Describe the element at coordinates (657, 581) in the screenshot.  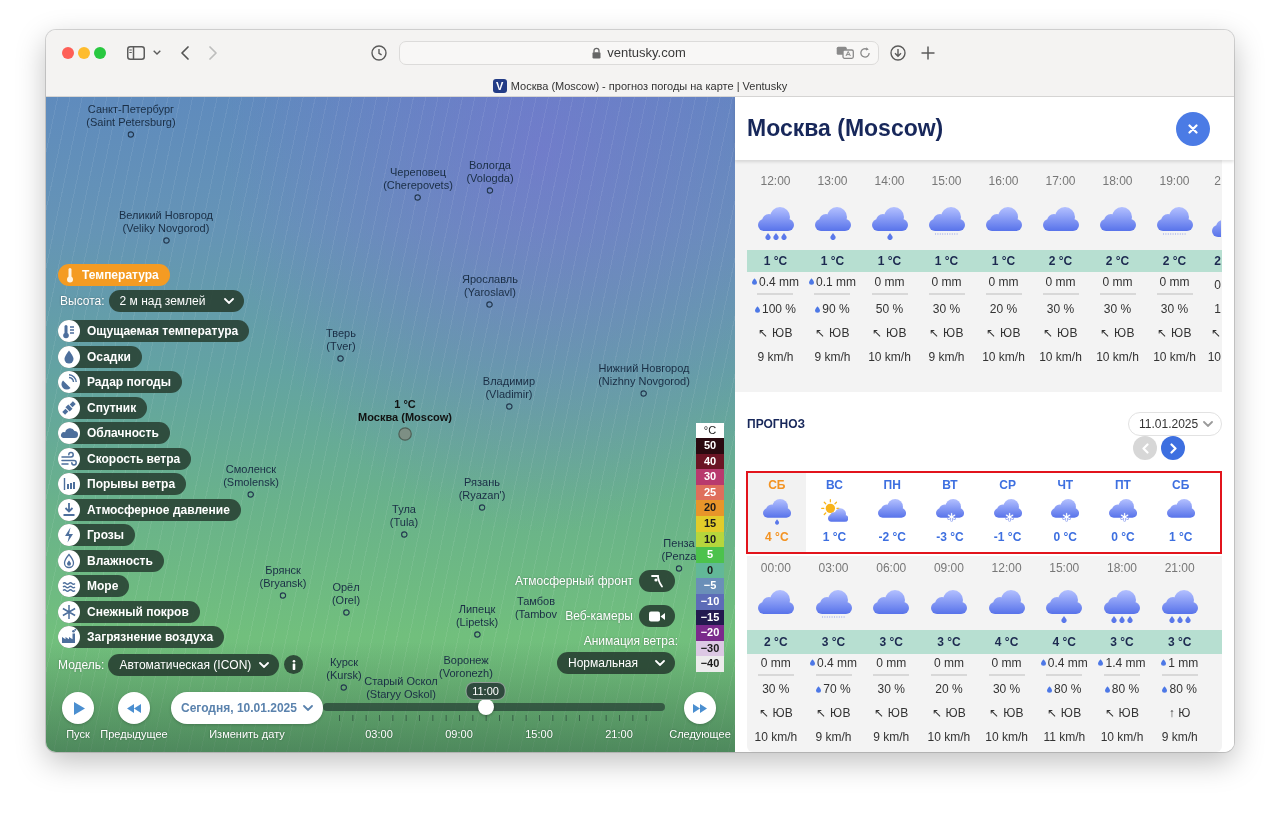
I see `front-toggle-button` at that location.